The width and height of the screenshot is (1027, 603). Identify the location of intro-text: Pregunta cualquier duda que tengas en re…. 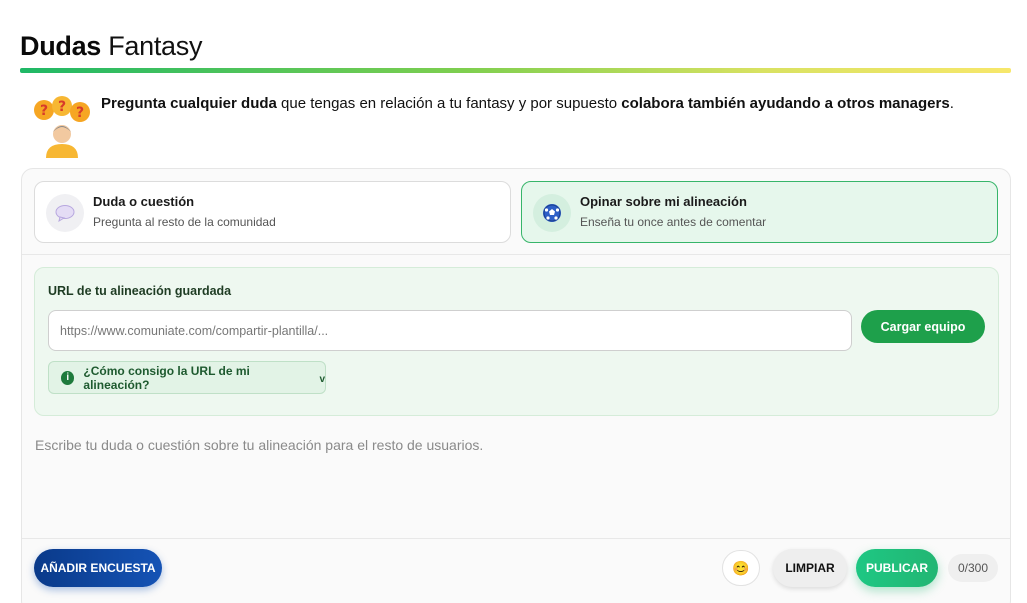
(541, 103).